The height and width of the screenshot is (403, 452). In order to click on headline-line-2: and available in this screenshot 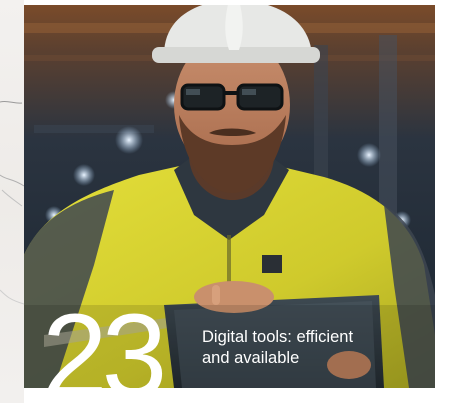, I will do `click(251, 358)`.